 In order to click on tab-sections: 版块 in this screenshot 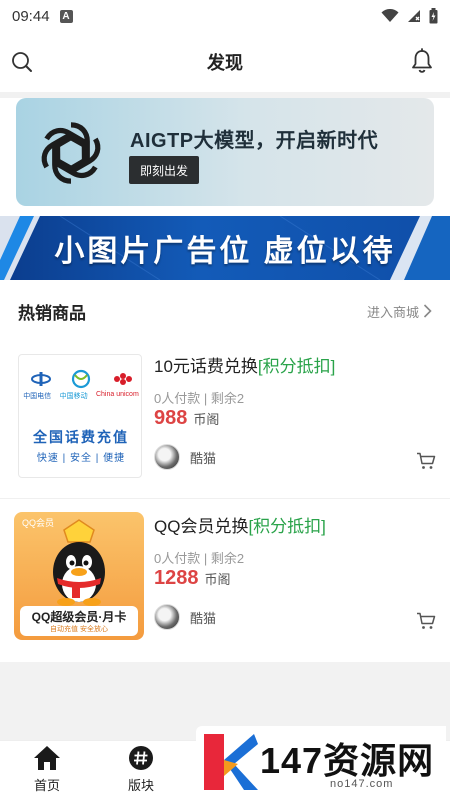, I will do `click(141, 771)`.